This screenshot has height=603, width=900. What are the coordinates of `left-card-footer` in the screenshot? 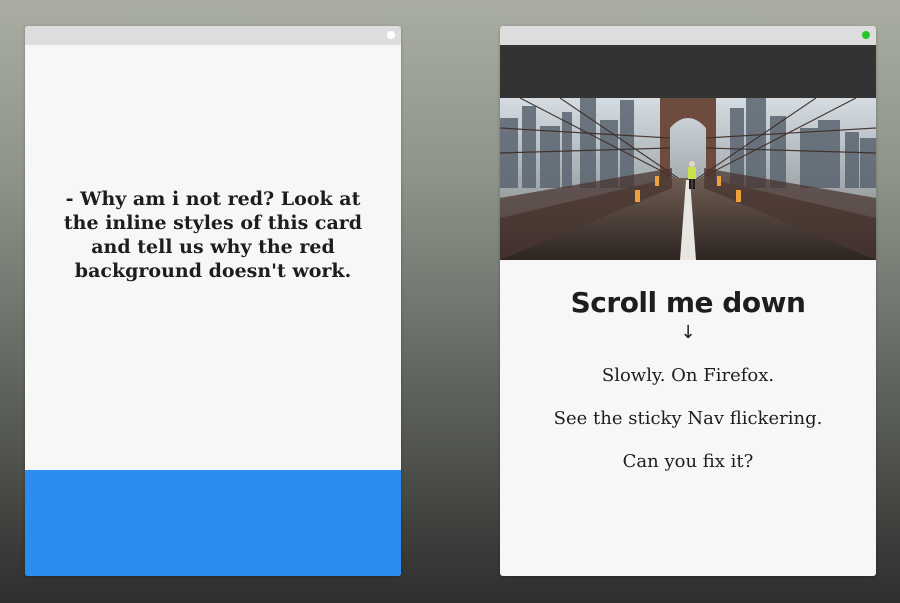 It's located at (213, 523).